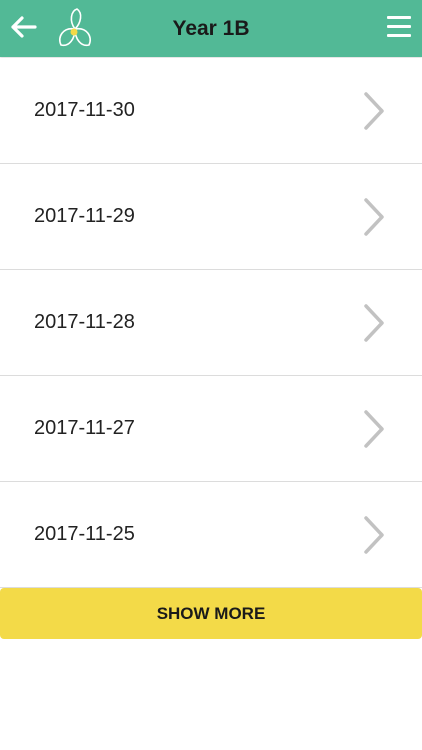  Describe the element at coordinates (211, 535) in the screenshot. I see `list-item: 2017-11-25` at that location.